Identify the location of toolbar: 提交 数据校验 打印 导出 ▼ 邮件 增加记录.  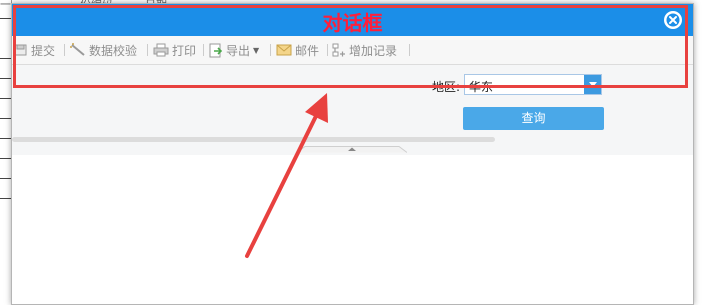
(352, 50).